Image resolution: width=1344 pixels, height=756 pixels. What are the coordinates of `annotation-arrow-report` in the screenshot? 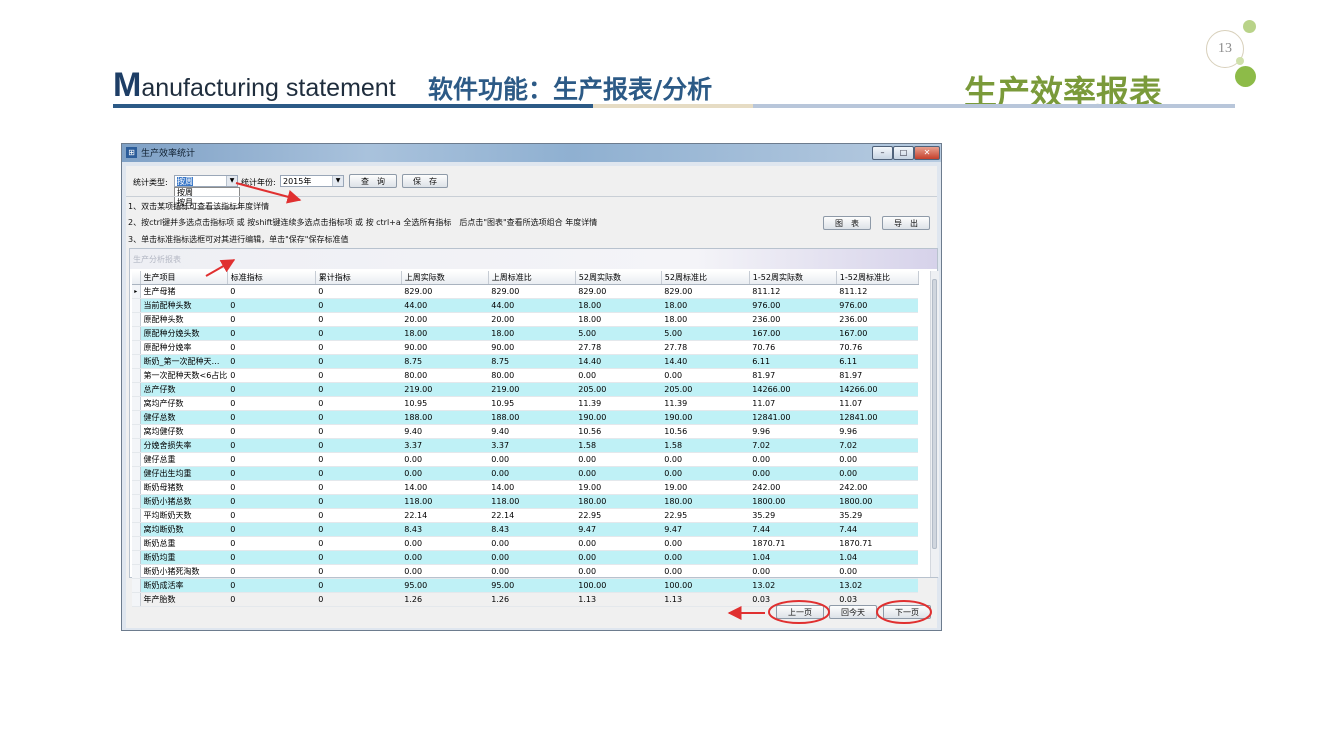 It's located at (220, 268).